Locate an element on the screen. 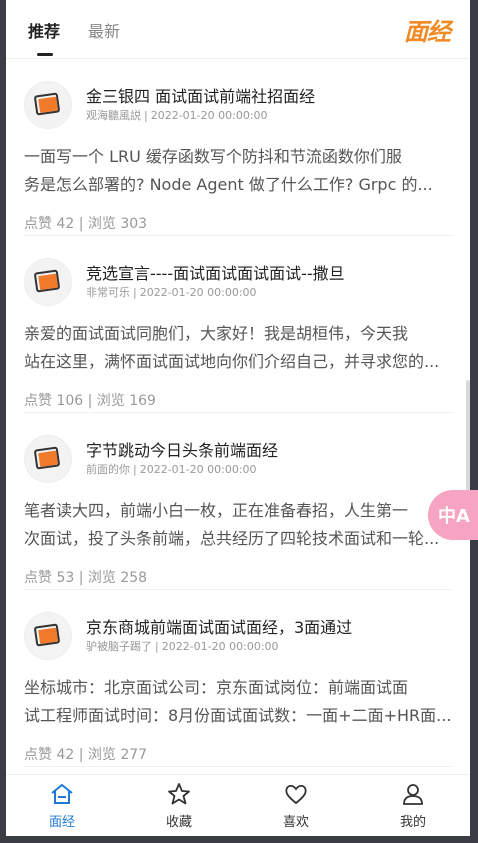 This screenshot has width=478, height=843. article-meta: 驴被脑子踢了 | 2022-01-20 00:00:00 is located at coordinates (182, 646).